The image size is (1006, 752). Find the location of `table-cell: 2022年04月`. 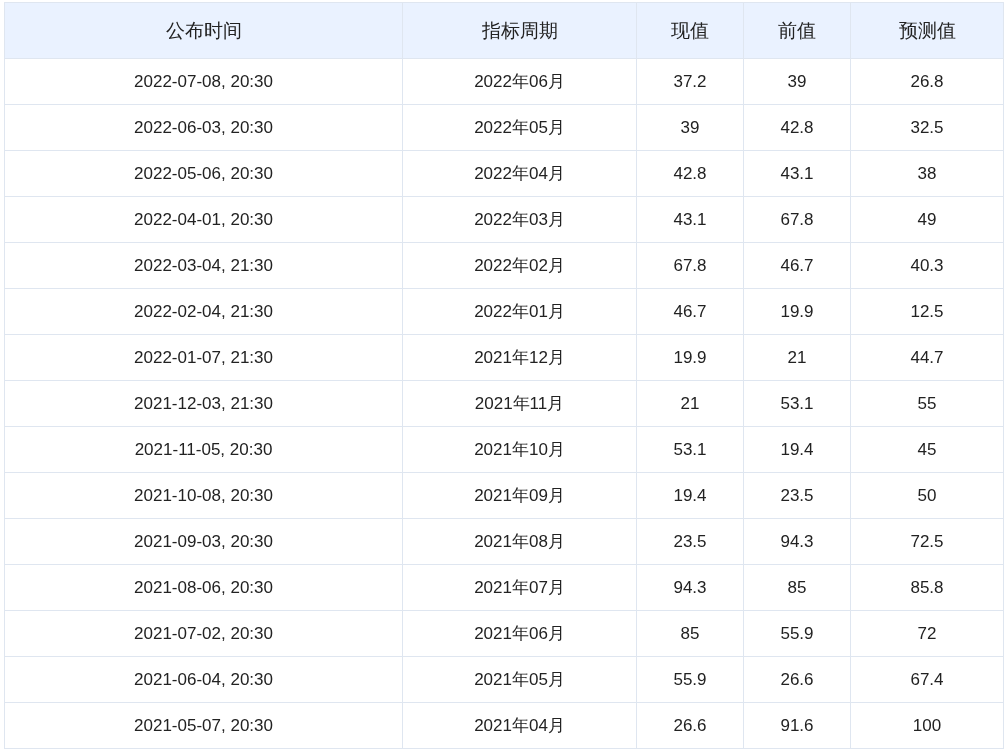

table-cell: 2022年04月 is located at coordinates (519, 173).